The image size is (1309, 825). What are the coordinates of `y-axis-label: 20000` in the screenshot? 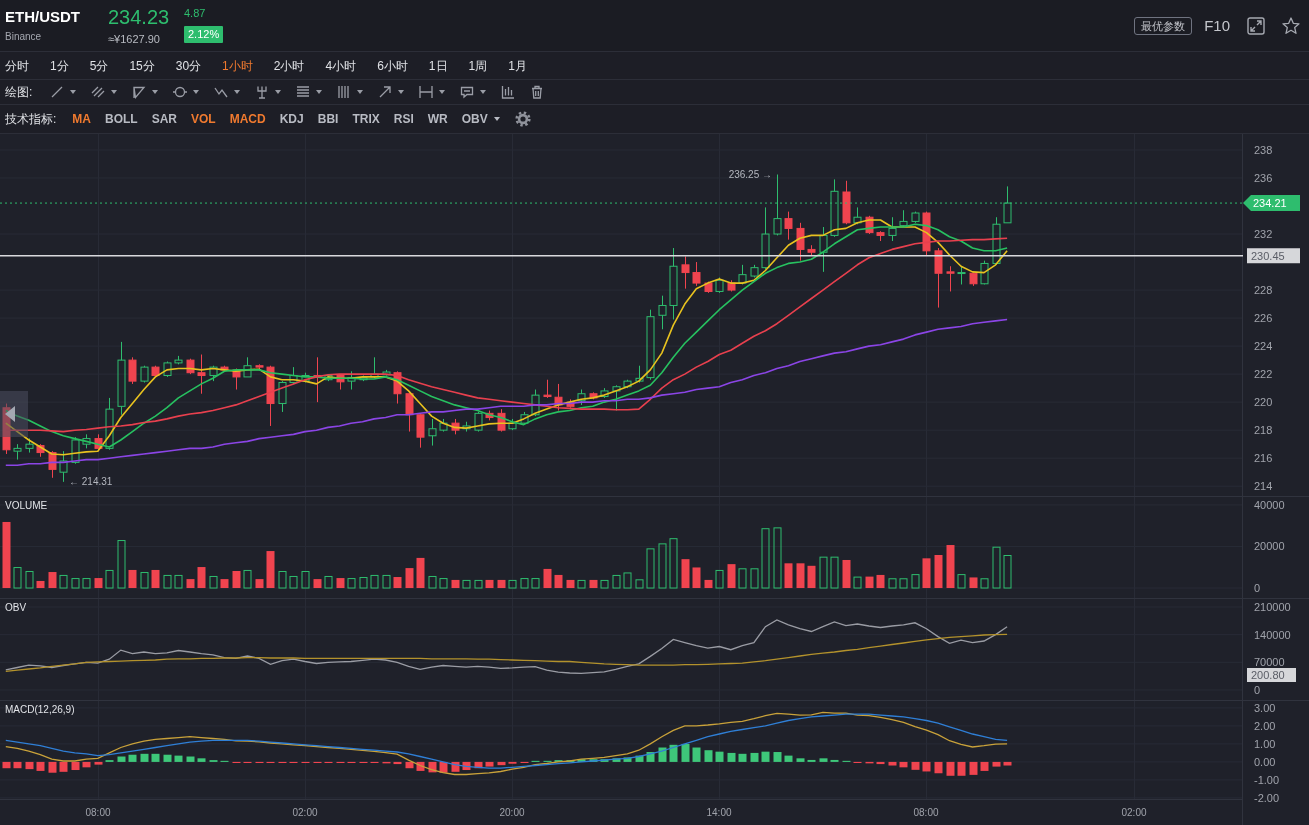 It's located at (1269, 546).